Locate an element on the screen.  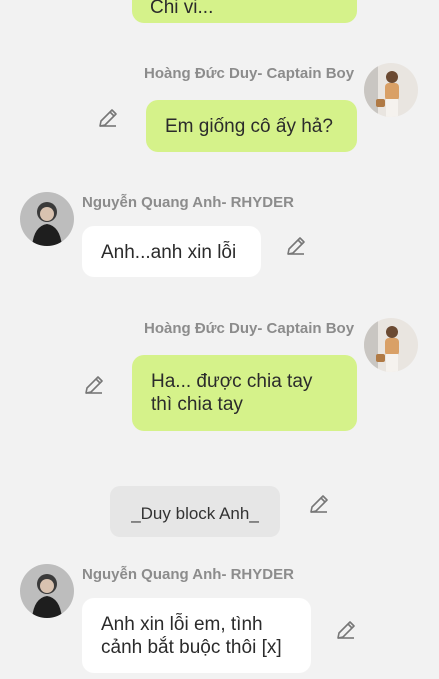
message-bubble: Ha... được chia tay thì chia tay is located at coordinates (244, 393).